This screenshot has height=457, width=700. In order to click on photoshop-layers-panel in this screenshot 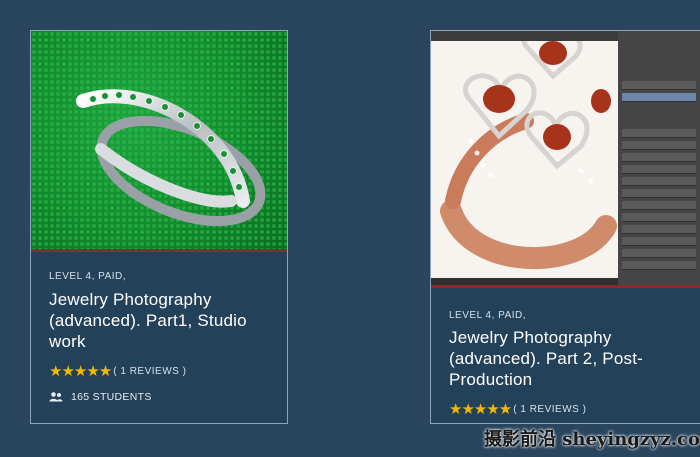, I will do `click(659, 158)`.